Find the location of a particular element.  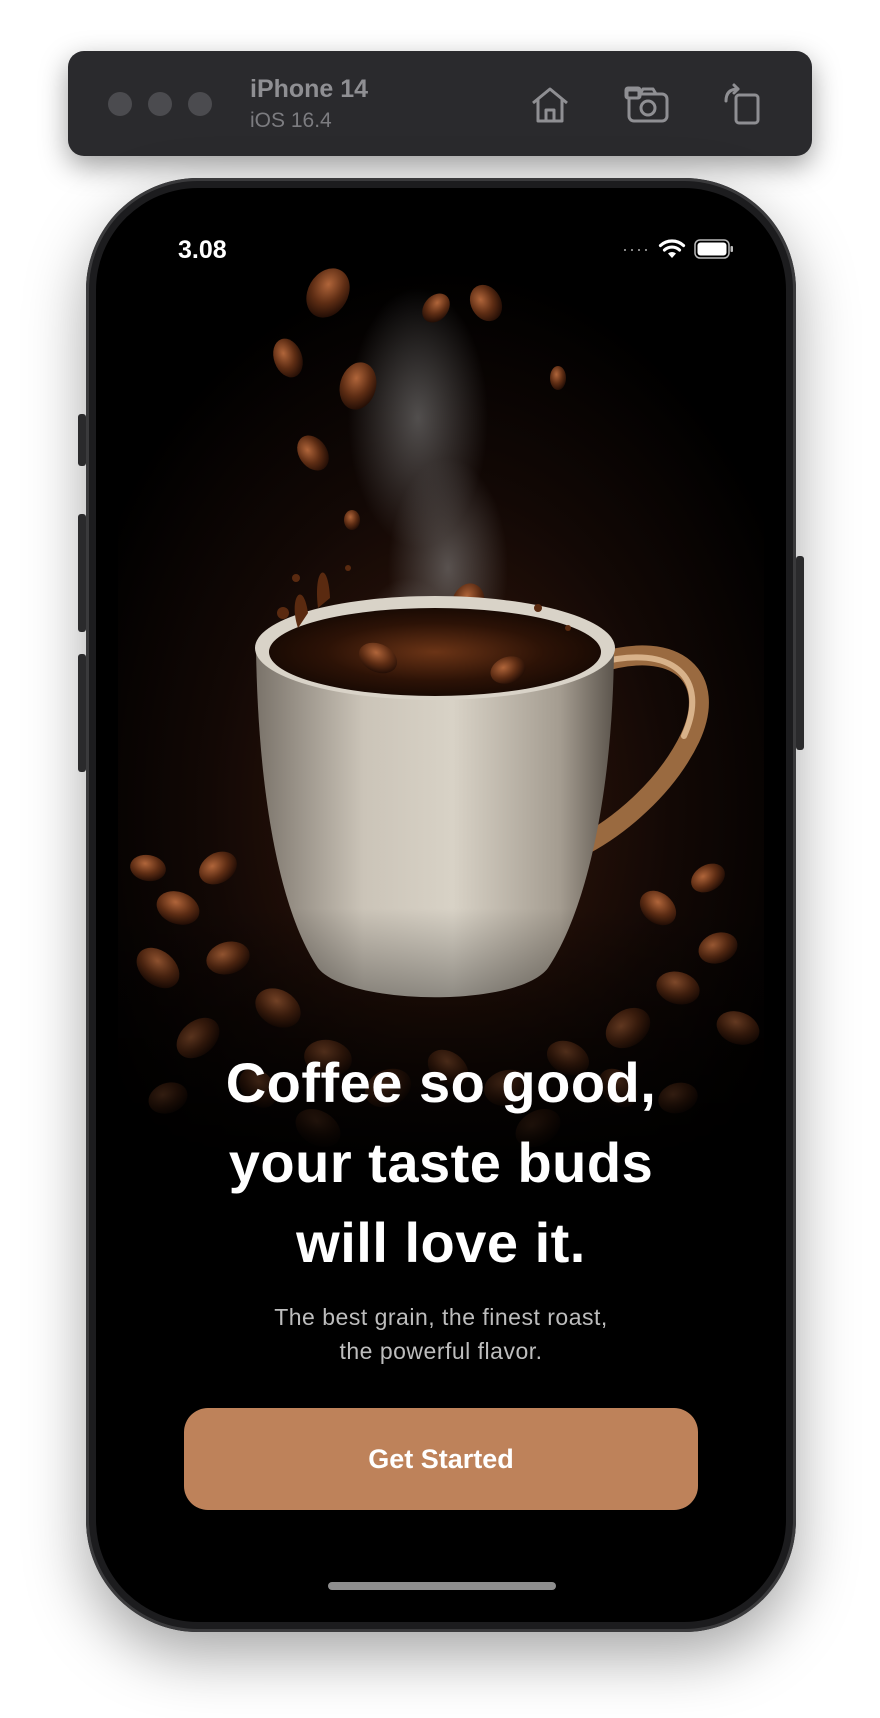

subtitle-line: The best grain, the finest roast, is located at coordinates (441, 1317).